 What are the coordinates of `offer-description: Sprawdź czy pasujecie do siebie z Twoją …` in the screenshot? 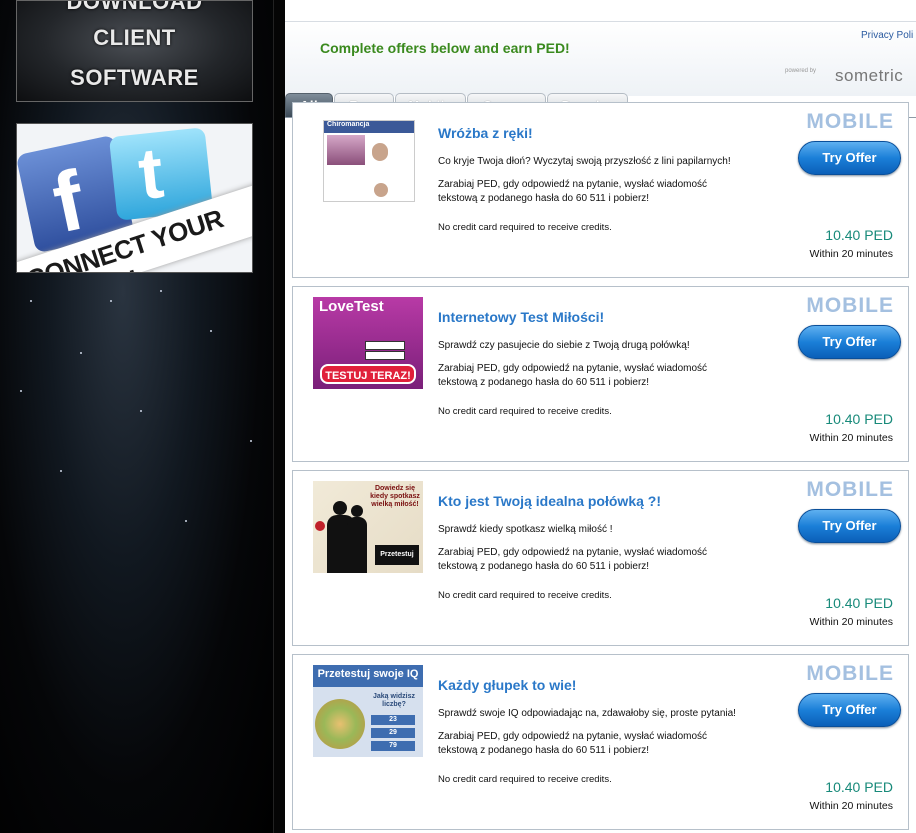 It's located at (564, 345).